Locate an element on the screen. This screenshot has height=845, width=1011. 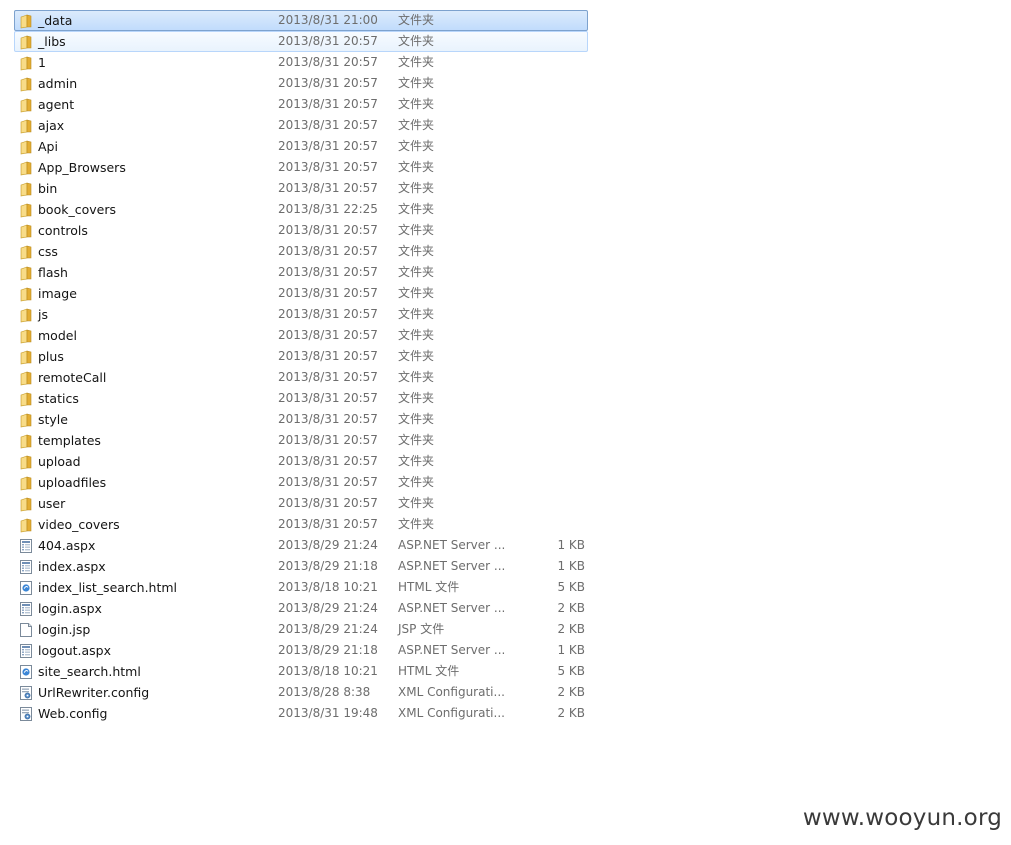
file-row: controls 2013/8/31 20:57 文件夹 is located at coordinates (301, 230).